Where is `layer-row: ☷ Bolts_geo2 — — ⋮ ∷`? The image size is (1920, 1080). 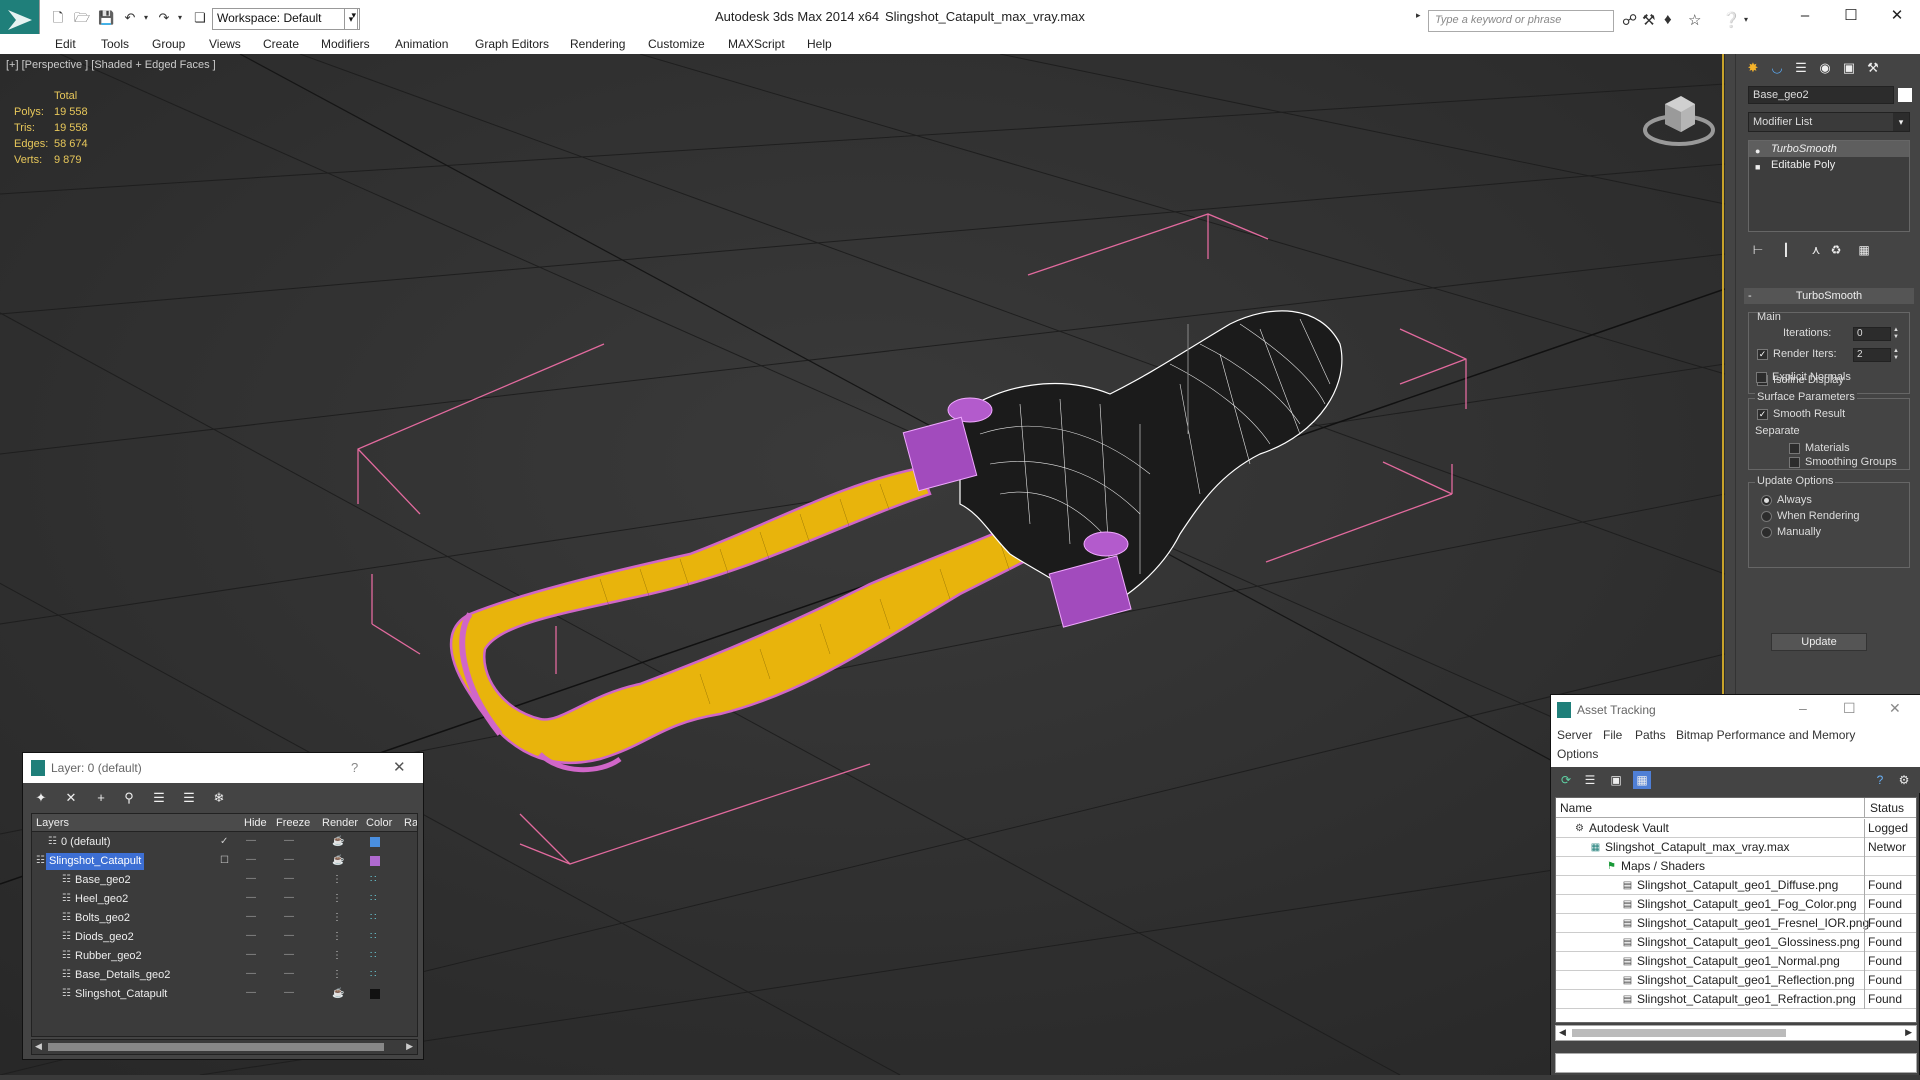 layer-row: ☷ Bolts_geo2 — — ⋮ ∷ is located at coordinates (224, 918).